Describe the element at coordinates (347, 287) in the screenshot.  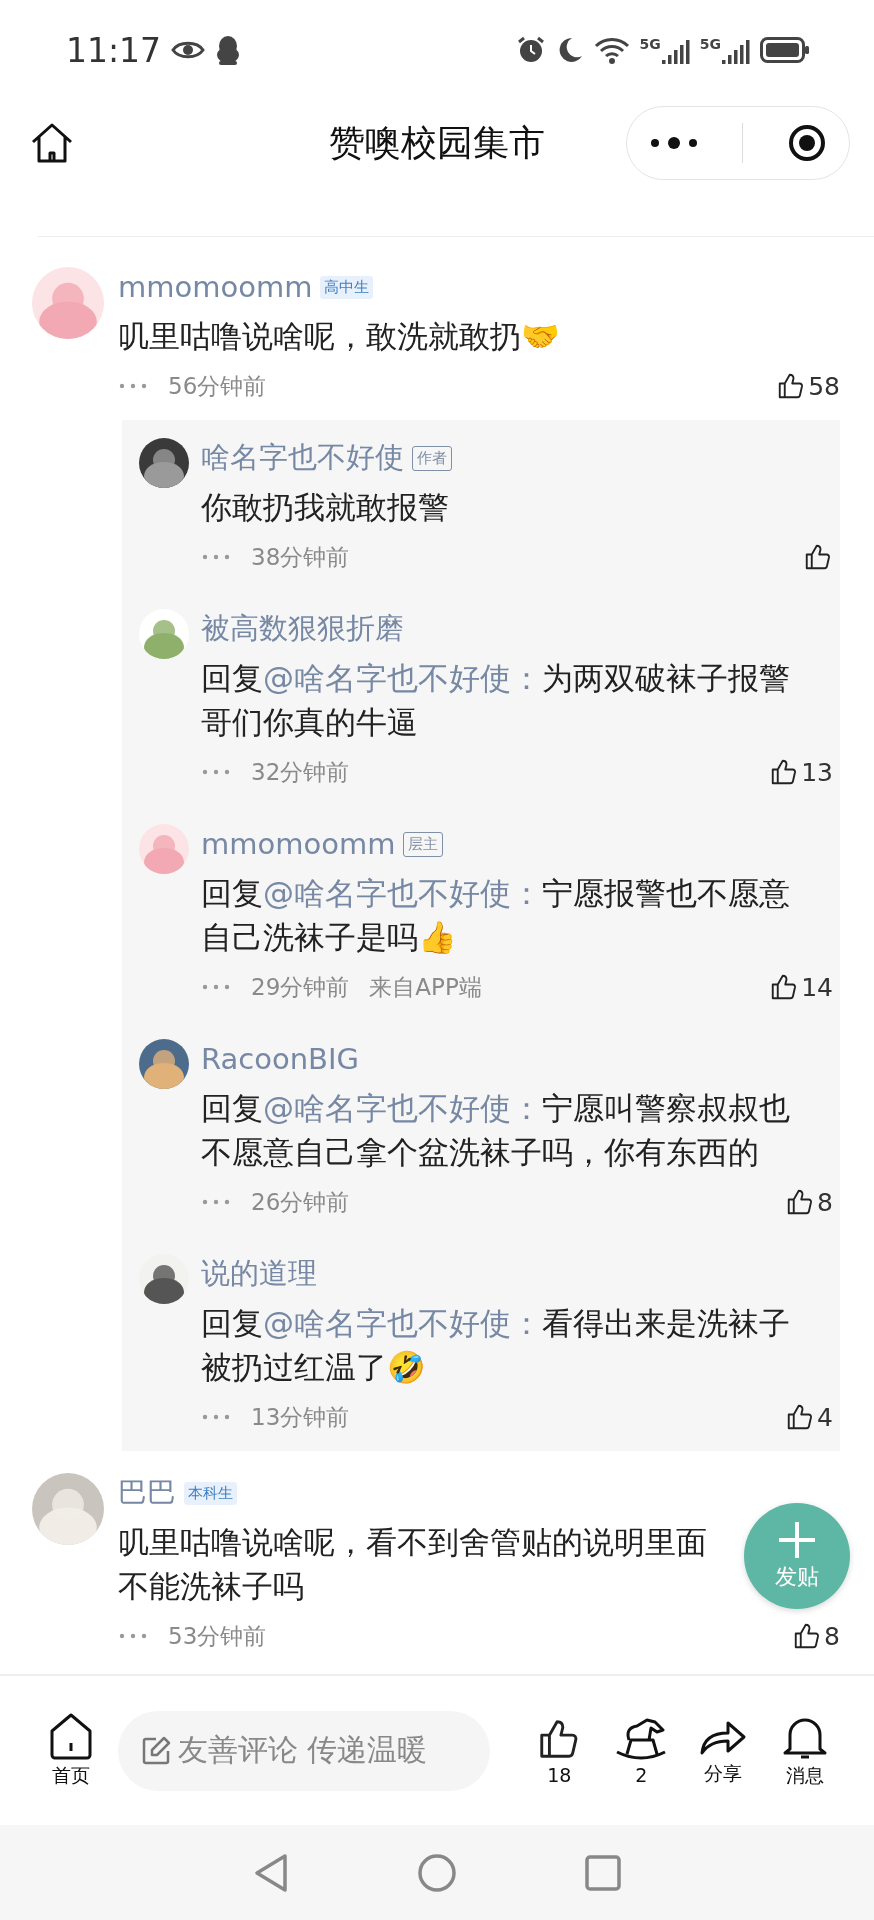
I see `role-tag: 高中生` at that location.